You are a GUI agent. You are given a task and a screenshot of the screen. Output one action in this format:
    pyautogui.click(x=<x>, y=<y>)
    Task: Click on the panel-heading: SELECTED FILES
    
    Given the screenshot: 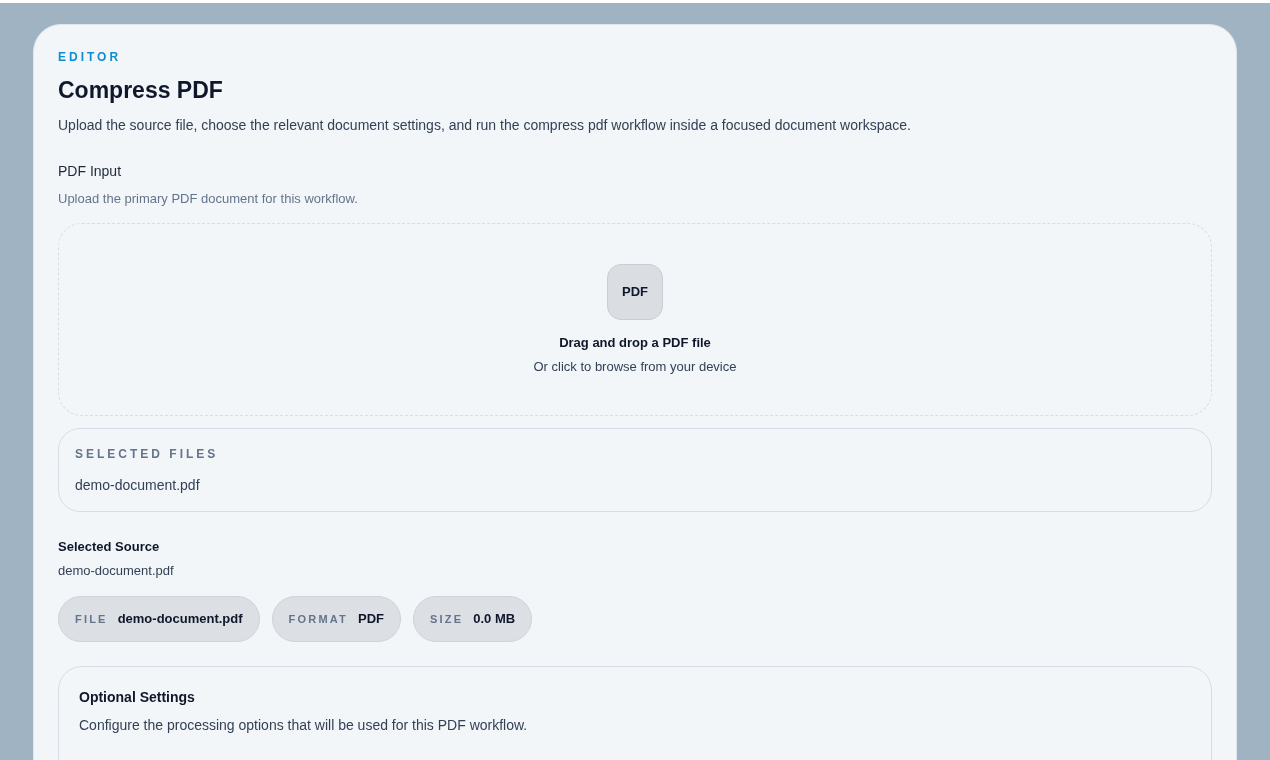 What is the action you would take?
    pyautogui.click(x=147, y=454)
    